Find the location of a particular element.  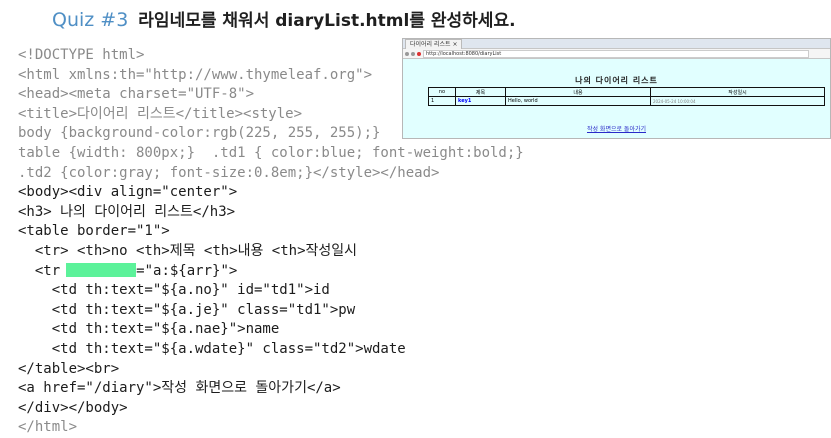

code-line: </div></body> is located at coordinates (73, 407).